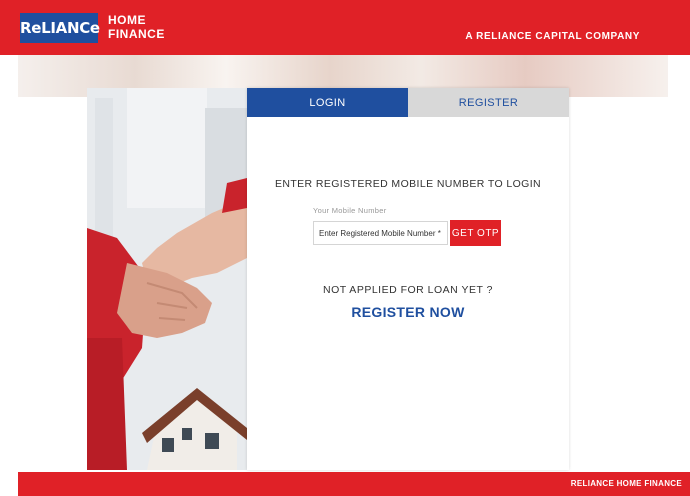 This screenshot has width=690, height=496. I want to click on mobile-number-input, so click(380, 233).